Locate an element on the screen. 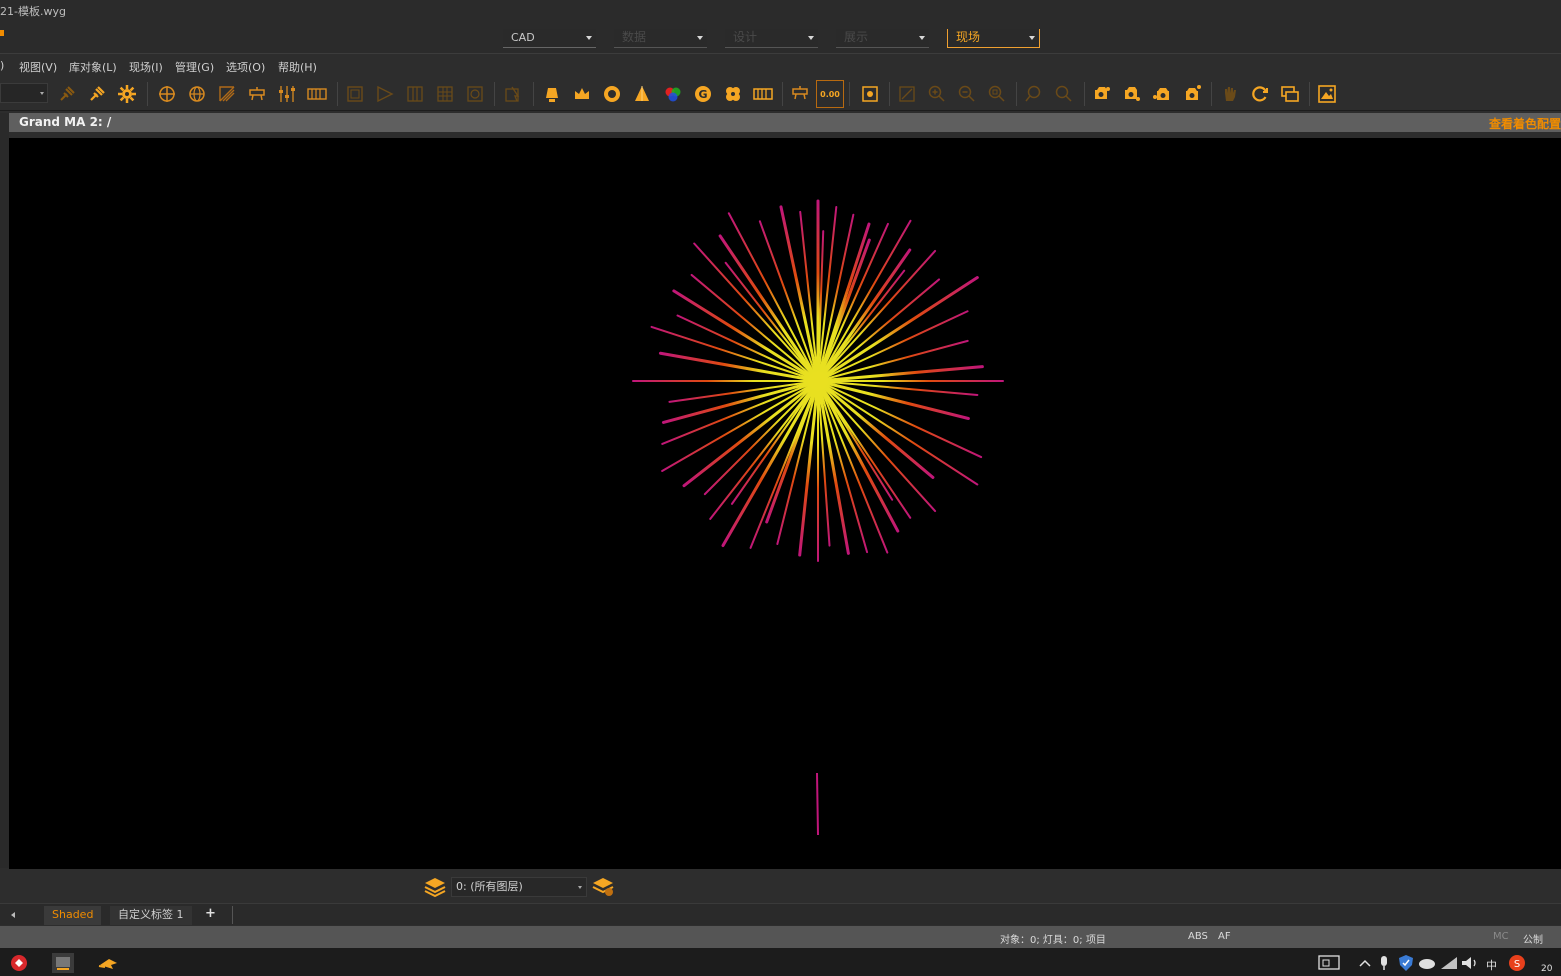 The image size is (1561, 976). color-wheel-icon is located at coordinates (673, 94).